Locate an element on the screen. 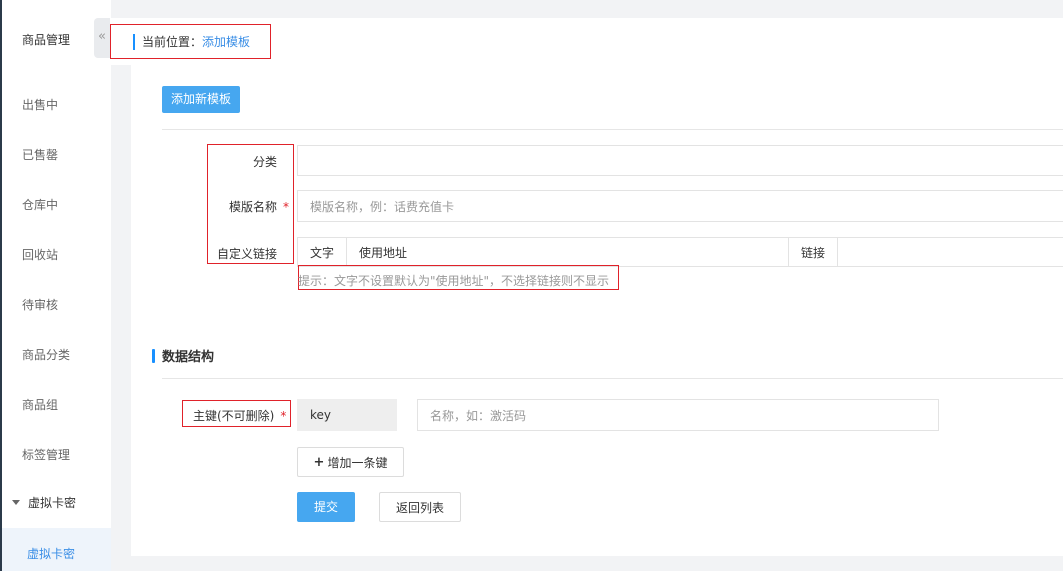 Image resolution: width=1063 pixels, height=571 pixels. data-structure-title: 数据结构 is located at coordinates (183, 355).